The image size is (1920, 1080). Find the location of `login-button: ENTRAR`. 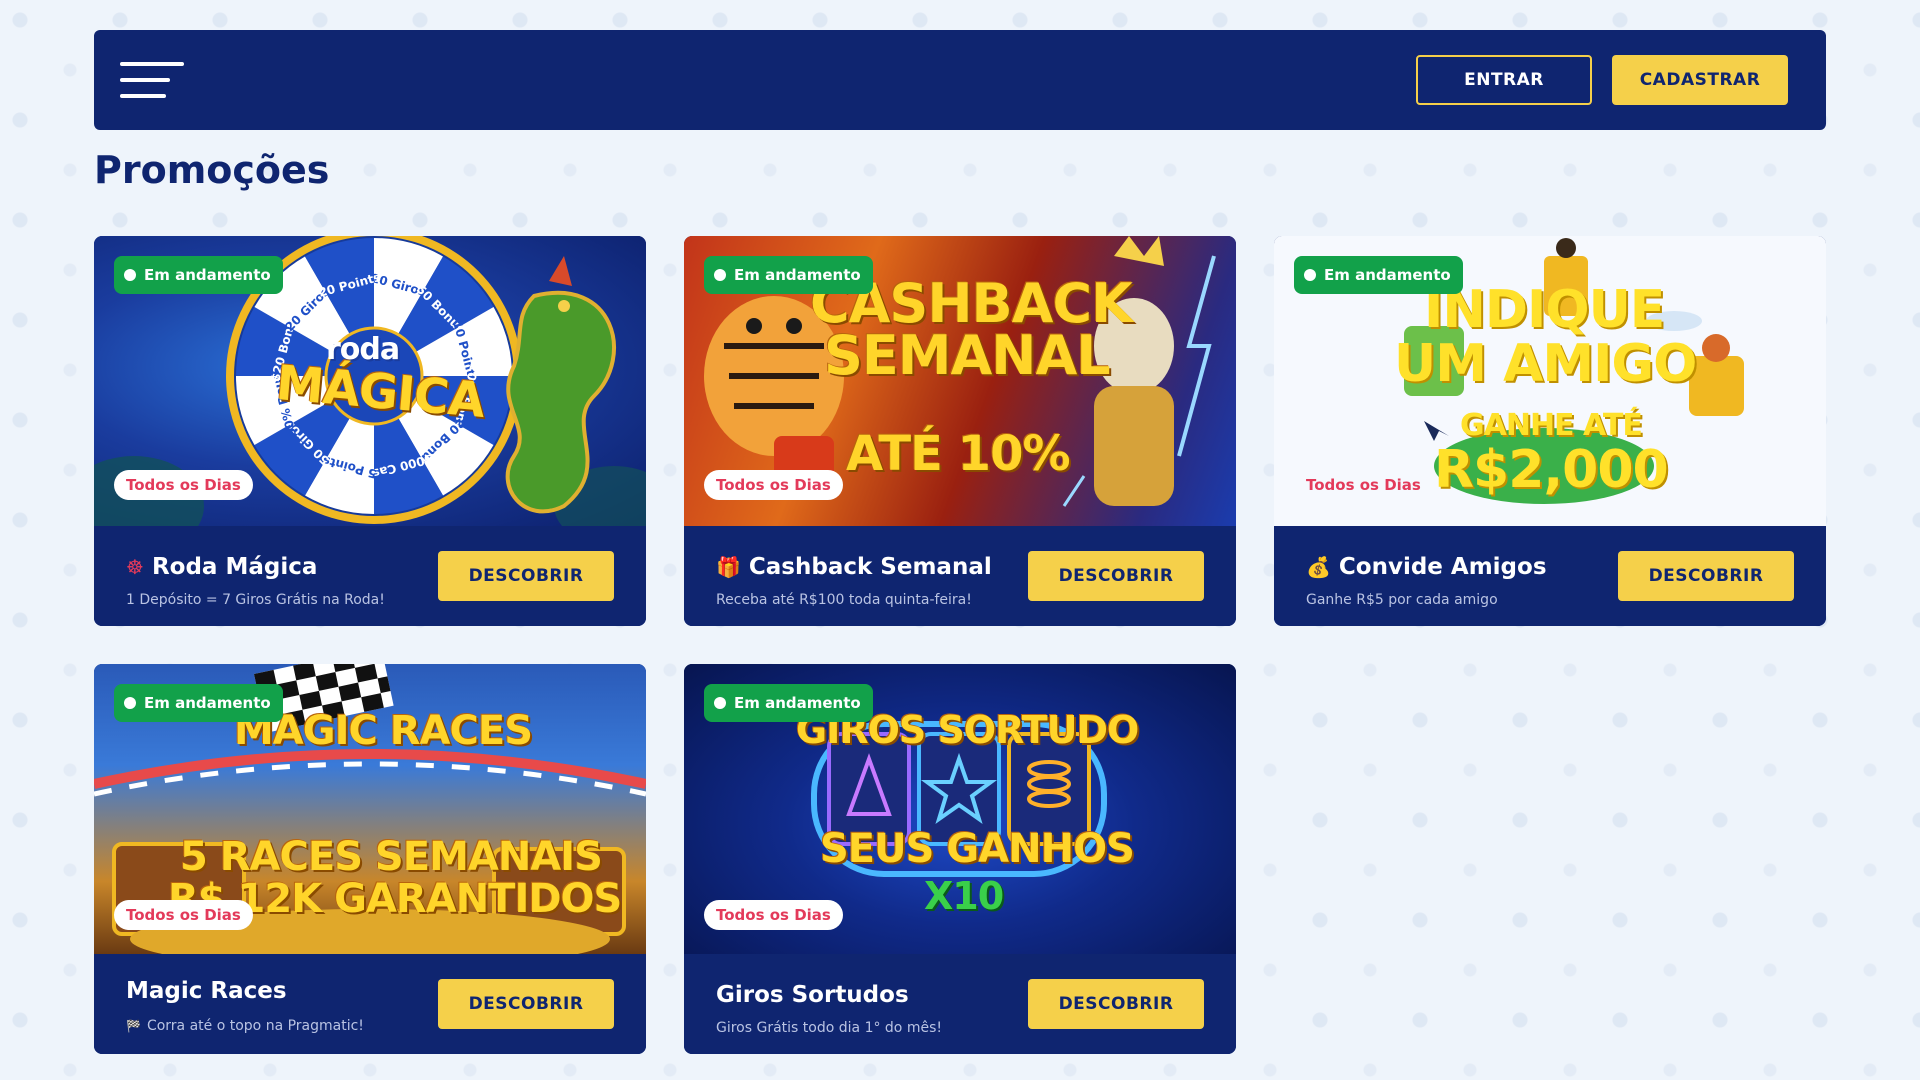

login-button: ENTRAR is located at coordinates (1504, 80).